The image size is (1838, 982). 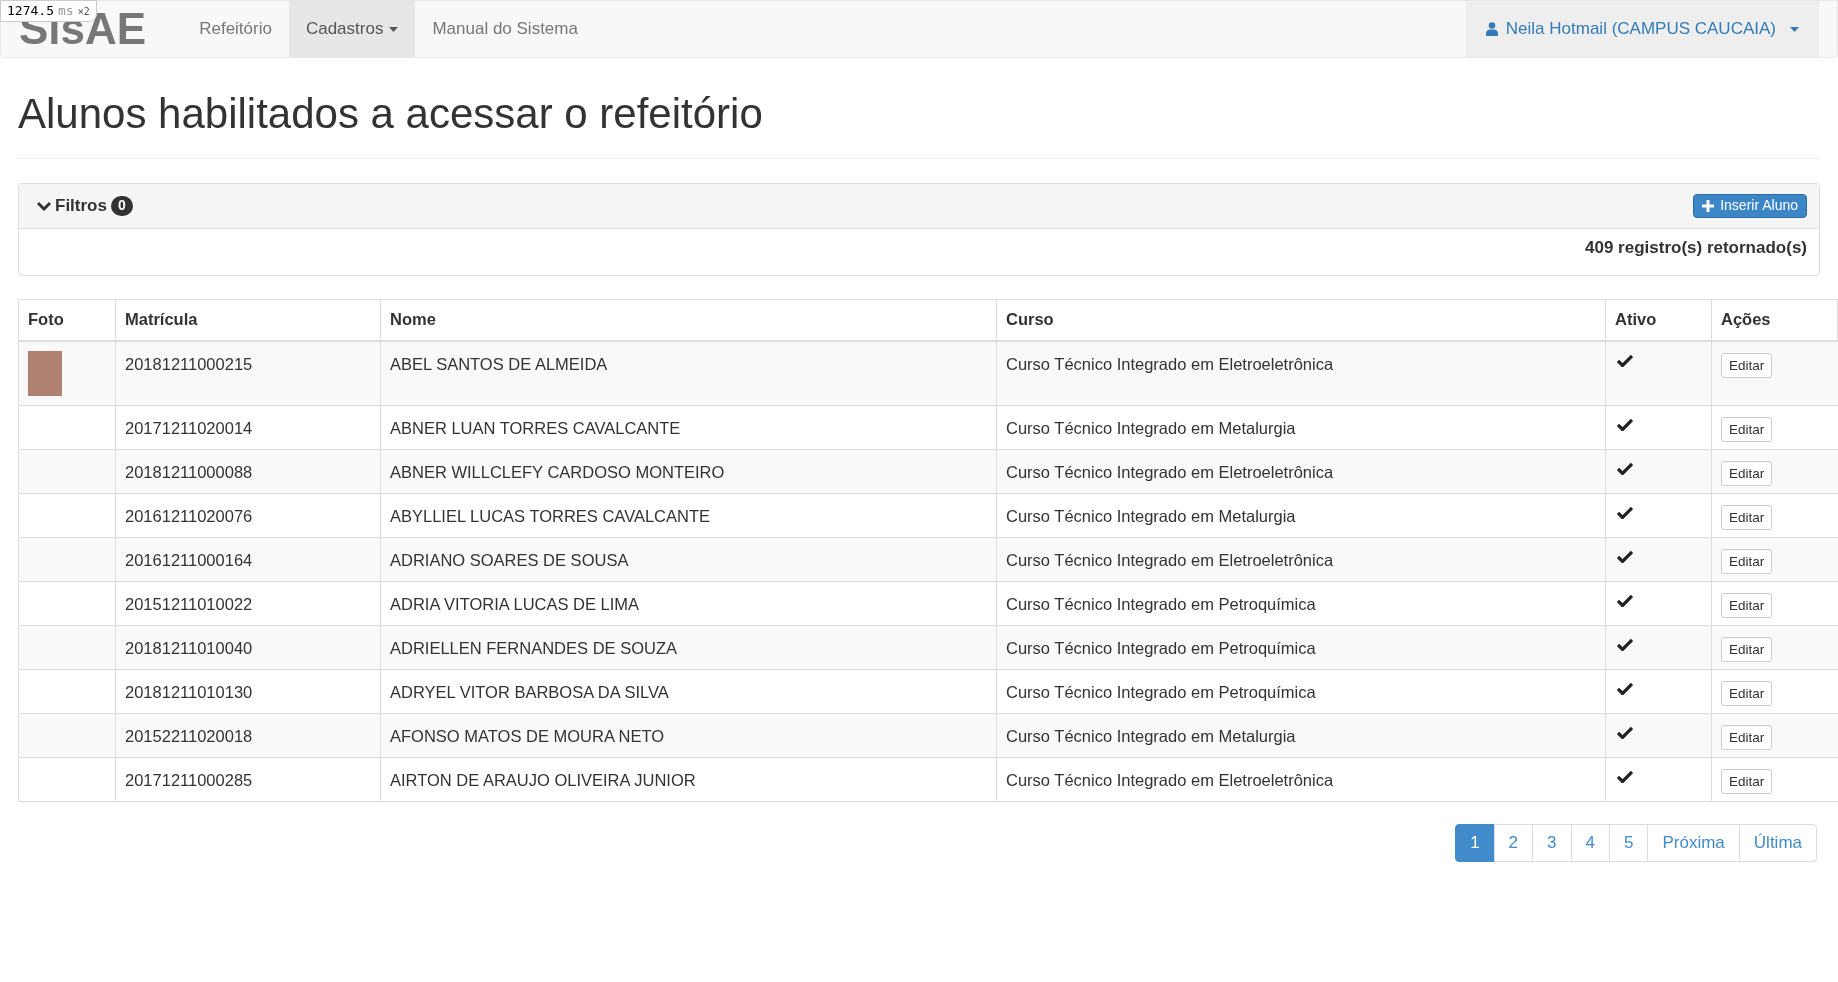 I want to click on matricula-cell: 20181211010130, so click(x=189, y=691).